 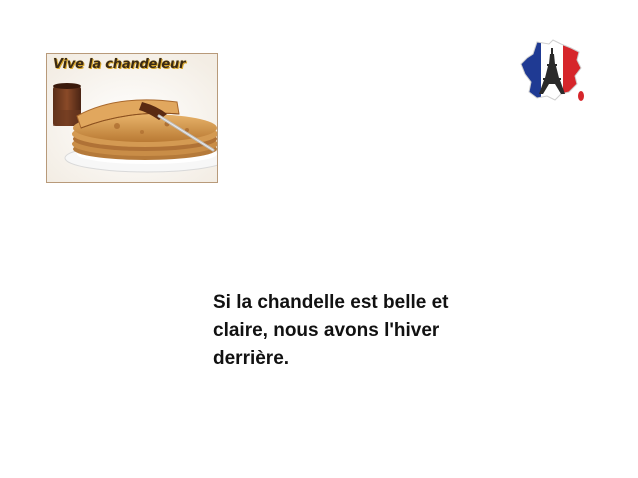 I want to click on crepe-plate-illustration, so click(x=132, y=118).